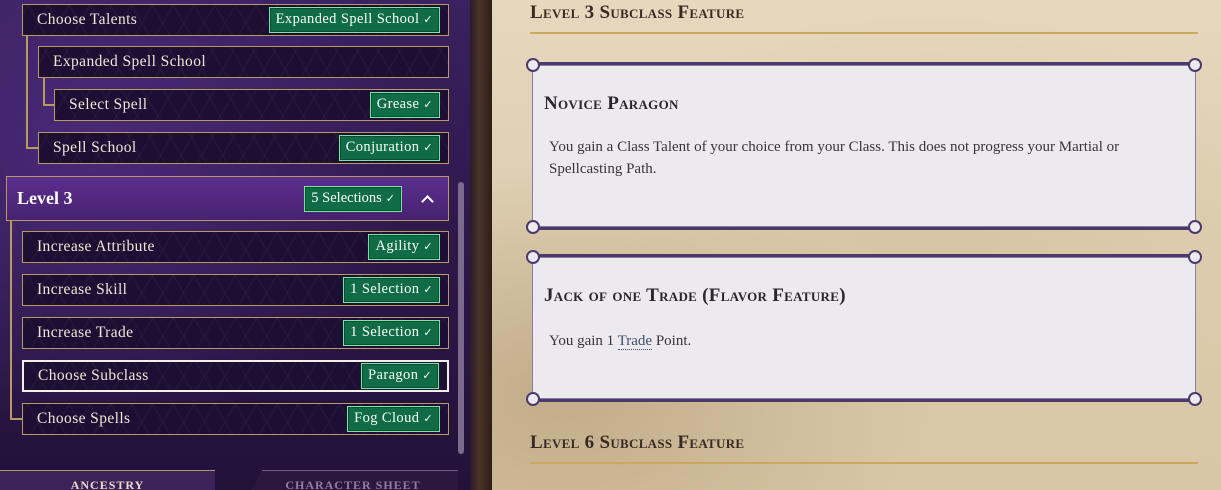 The image size is (1221, 490). What do you see at coordinates (243, 62) in the screenshot?
I see `expanded-spell-school-row: Expanded Spell School` at bounding box center [243, 62].